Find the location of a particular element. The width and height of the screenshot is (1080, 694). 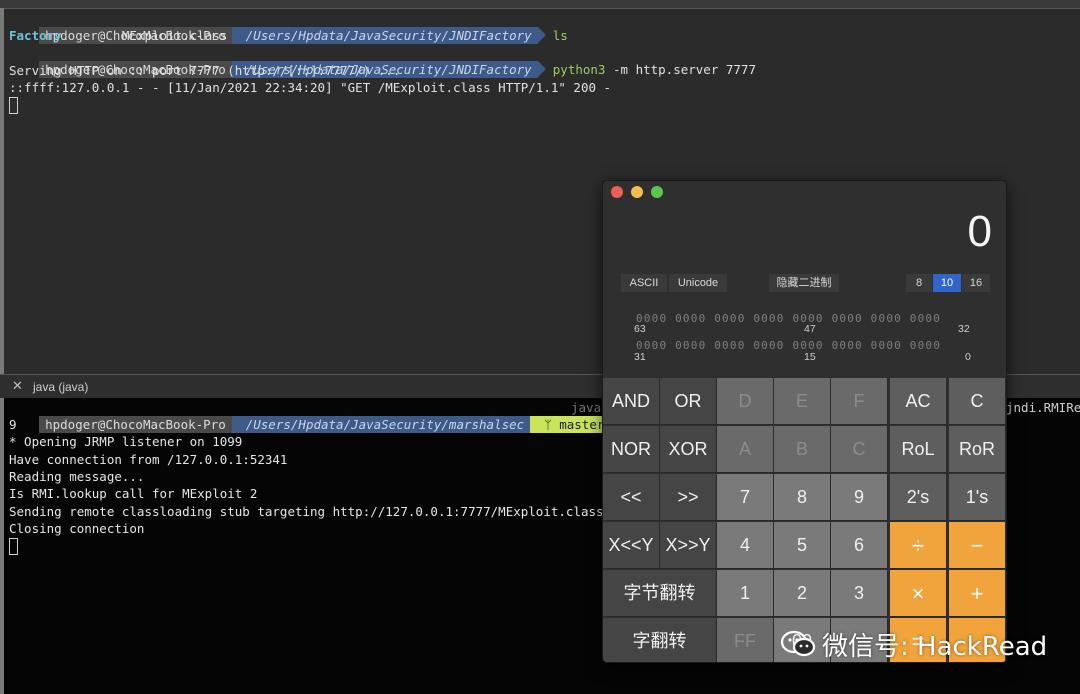

key-x-shr-y: X>>Y is located at coordinates (688, 545).